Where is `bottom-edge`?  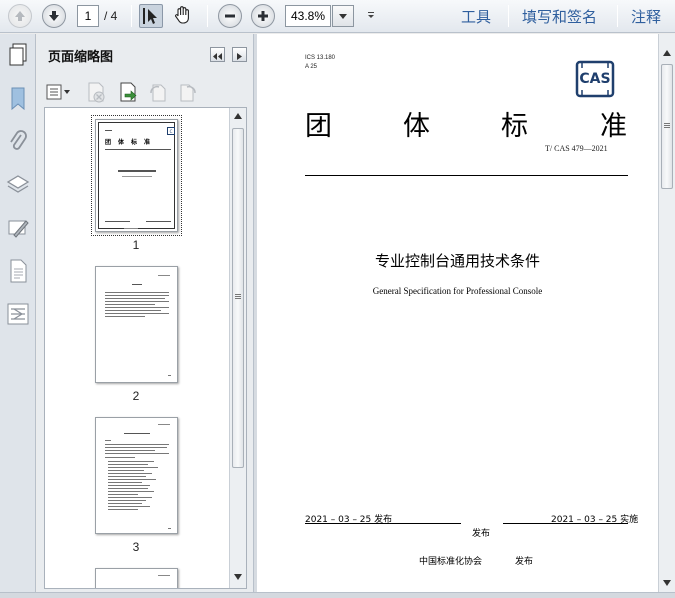
bottom-edge is located at coordinates (337, 595).